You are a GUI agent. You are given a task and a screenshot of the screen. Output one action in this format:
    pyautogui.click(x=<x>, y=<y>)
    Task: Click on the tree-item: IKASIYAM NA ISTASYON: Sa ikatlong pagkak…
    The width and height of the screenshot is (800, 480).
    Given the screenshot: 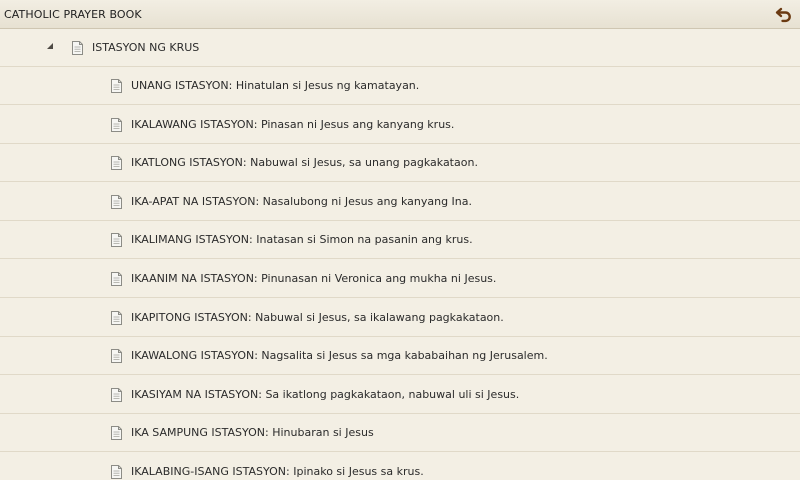 What is the action you would take?
    pyautogui.click(x=400, y=395)
    